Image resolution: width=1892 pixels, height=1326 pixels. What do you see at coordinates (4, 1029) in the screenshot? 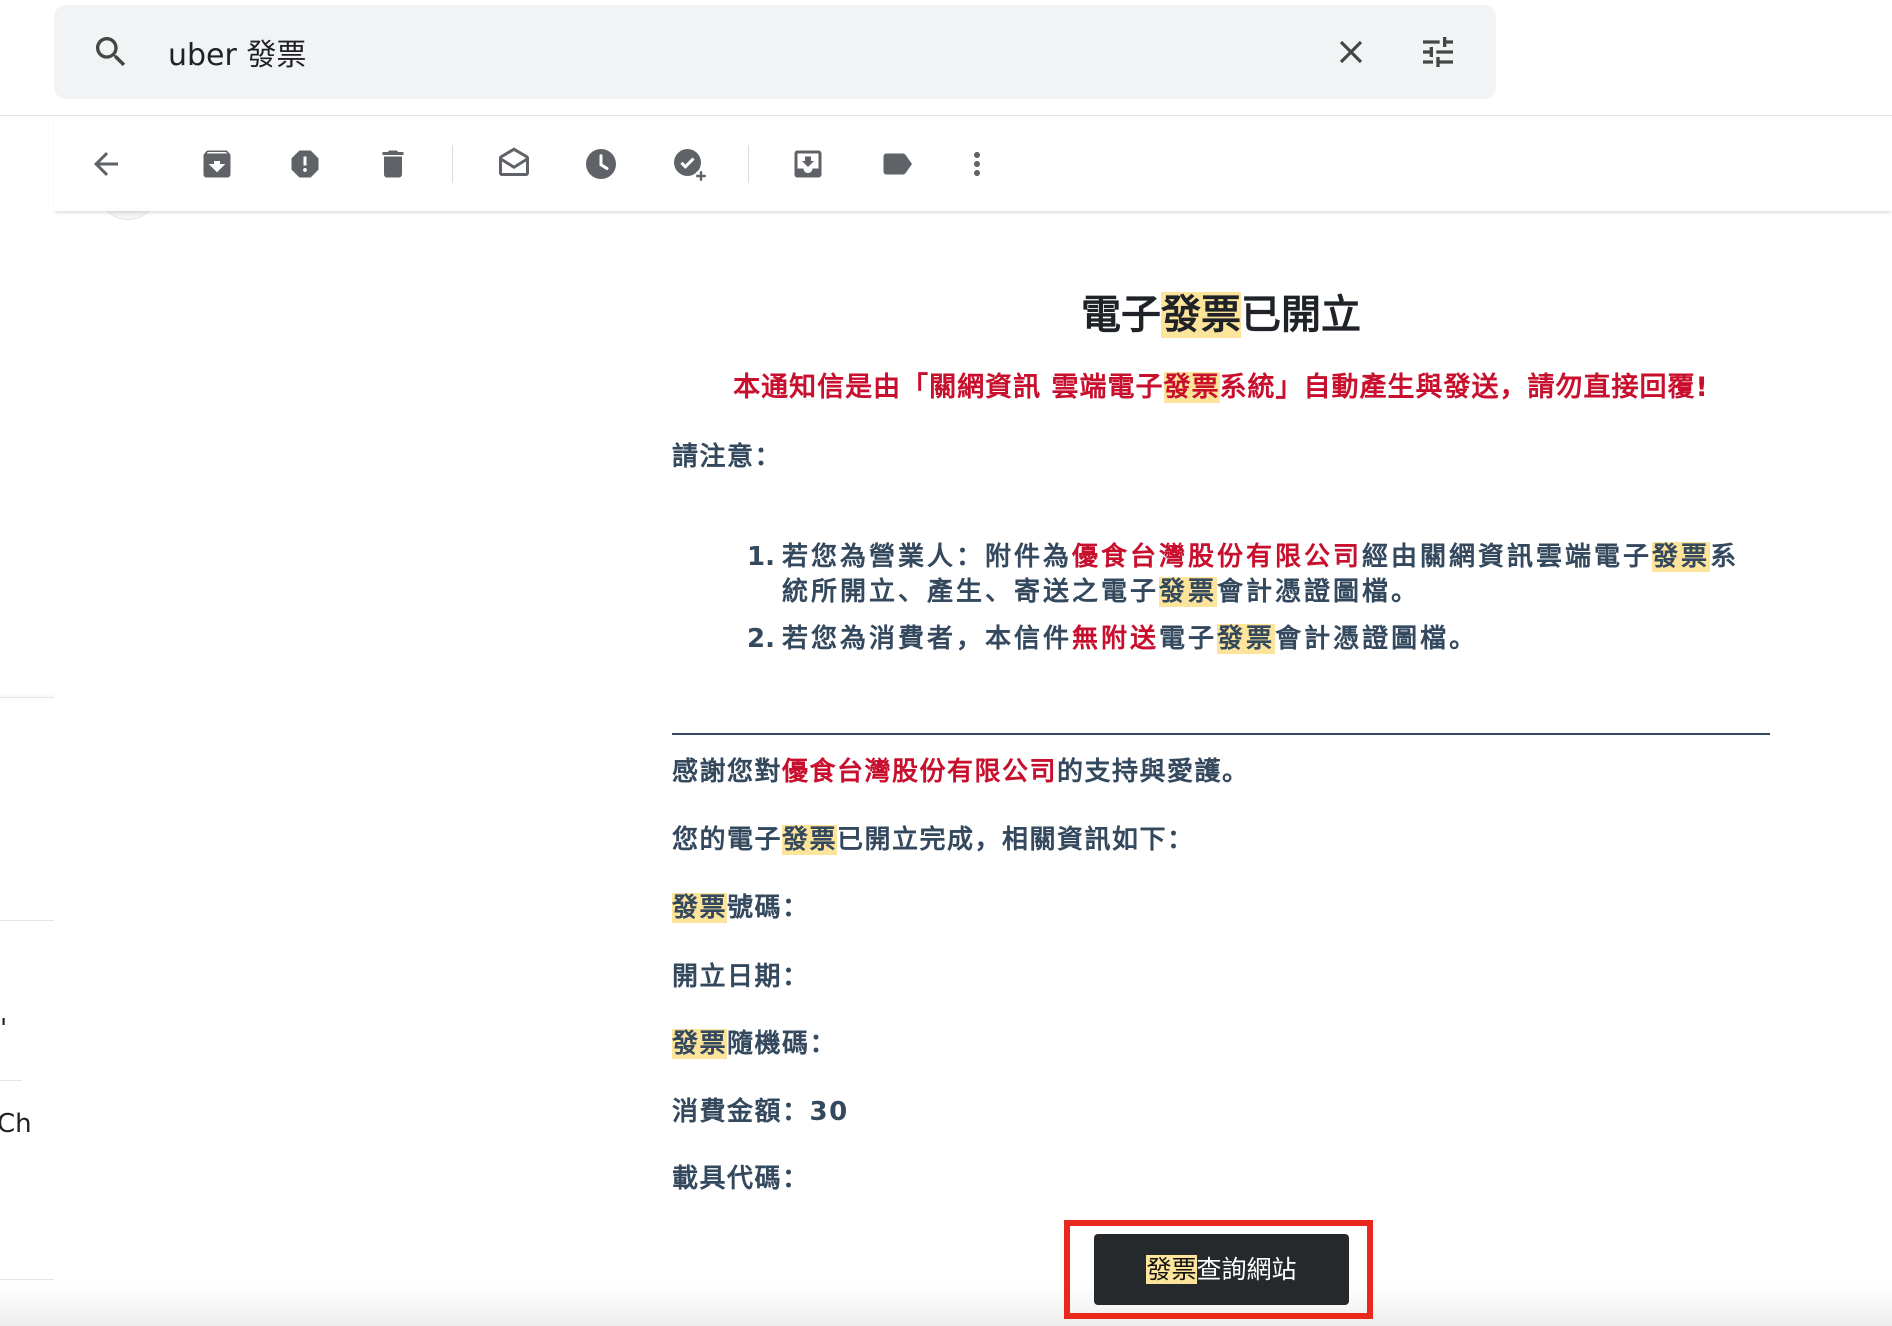
I see `side-panel-fragment-glyph: '` at bounding box center [4, 1029].